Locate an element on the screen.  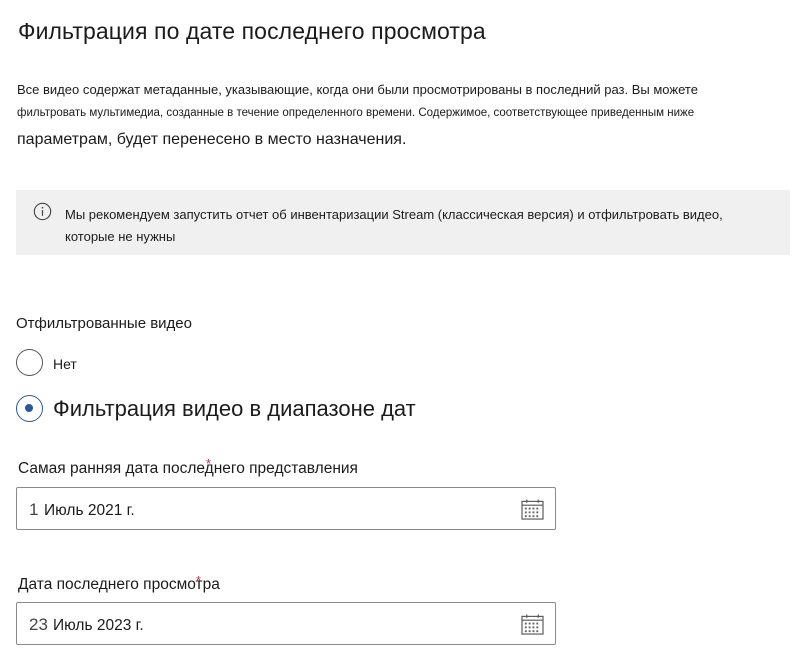
earliest-date-month-year: Июль 2021 г. is located at coordinates (89, 510).